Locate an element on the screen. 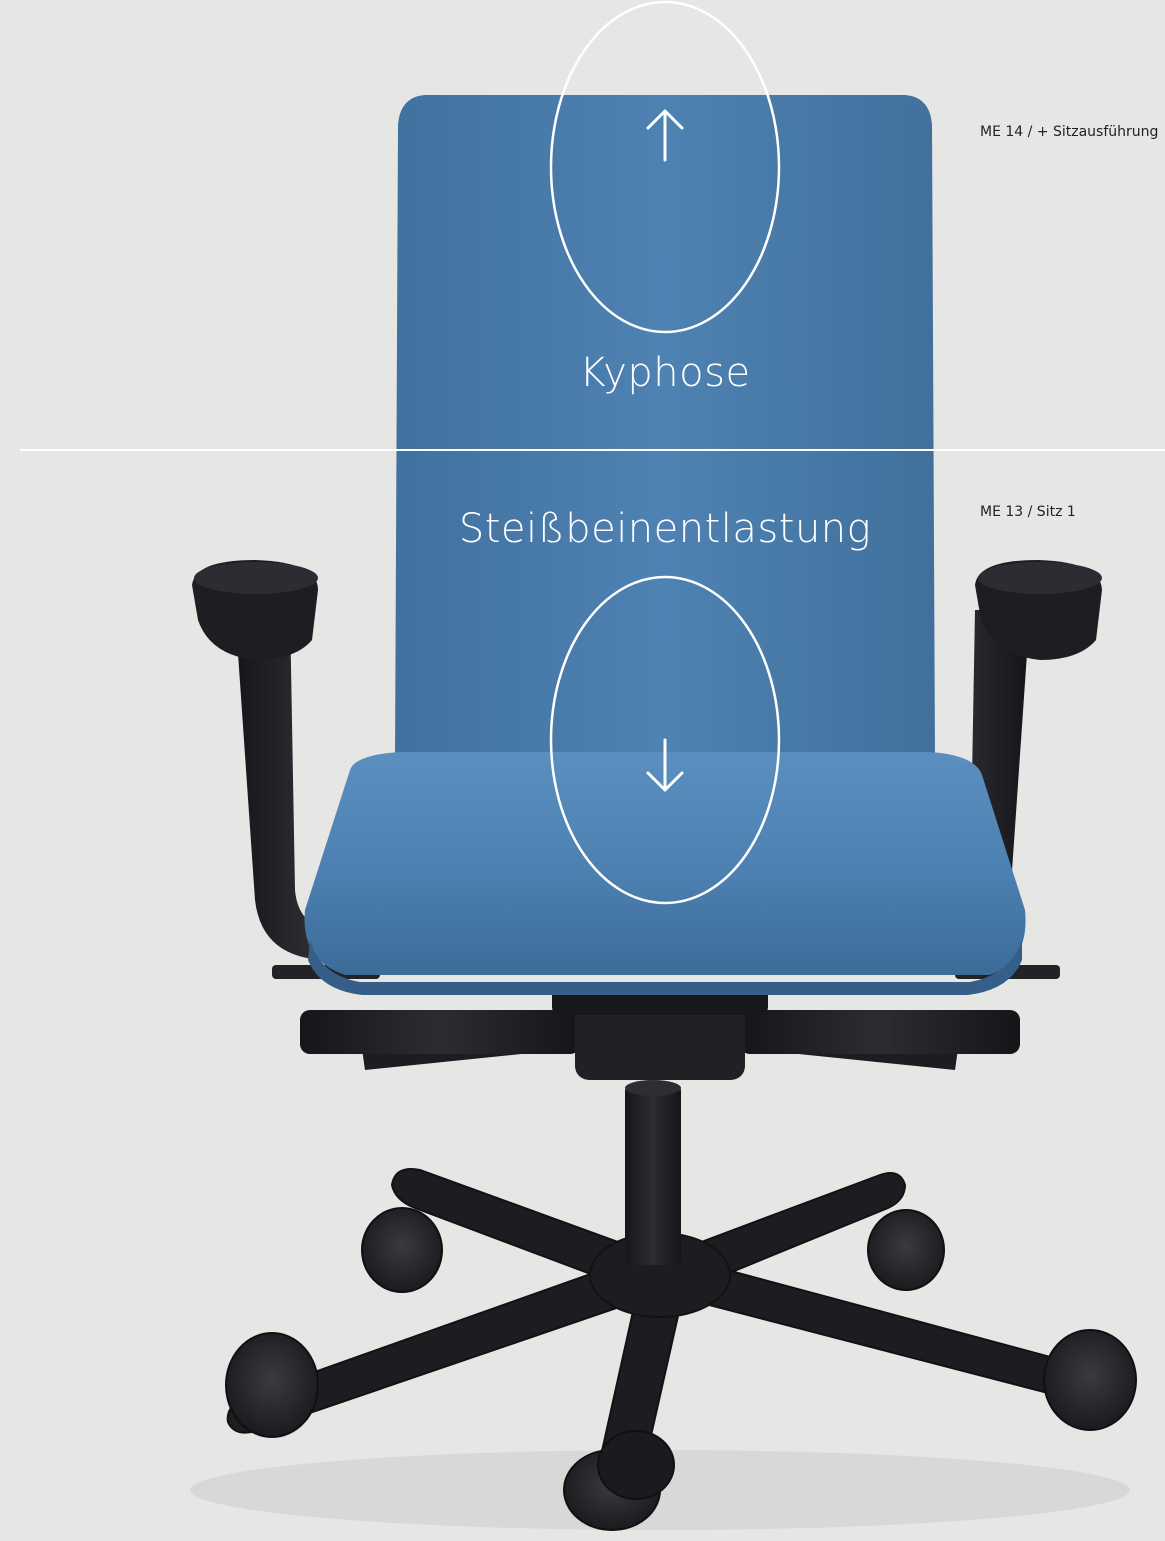 Image resolution: width=1165 pixels, height=1541 pixels. tilt-mechanism is located at coordinates (660, 1032).